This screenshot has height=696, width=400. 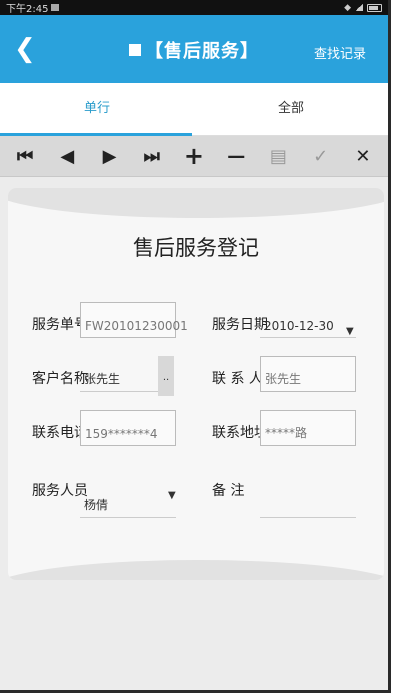 I want to click on signal-icon, so click(x=359, y=7).